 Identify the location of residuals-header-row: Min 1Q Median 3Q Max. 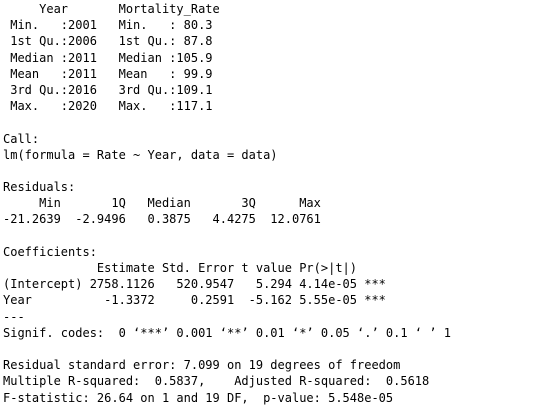
(166, 203).